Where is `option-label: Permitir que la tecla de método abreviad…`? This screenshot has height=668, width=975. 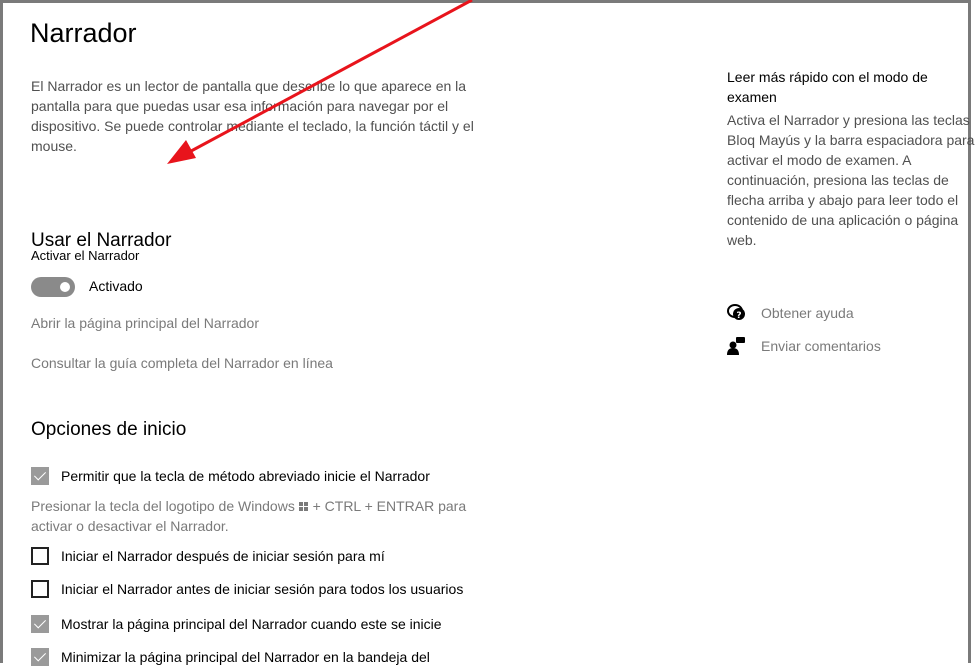 option-label: Permitir que la tecla de método abreviad… is located at coordinates (245, 476).